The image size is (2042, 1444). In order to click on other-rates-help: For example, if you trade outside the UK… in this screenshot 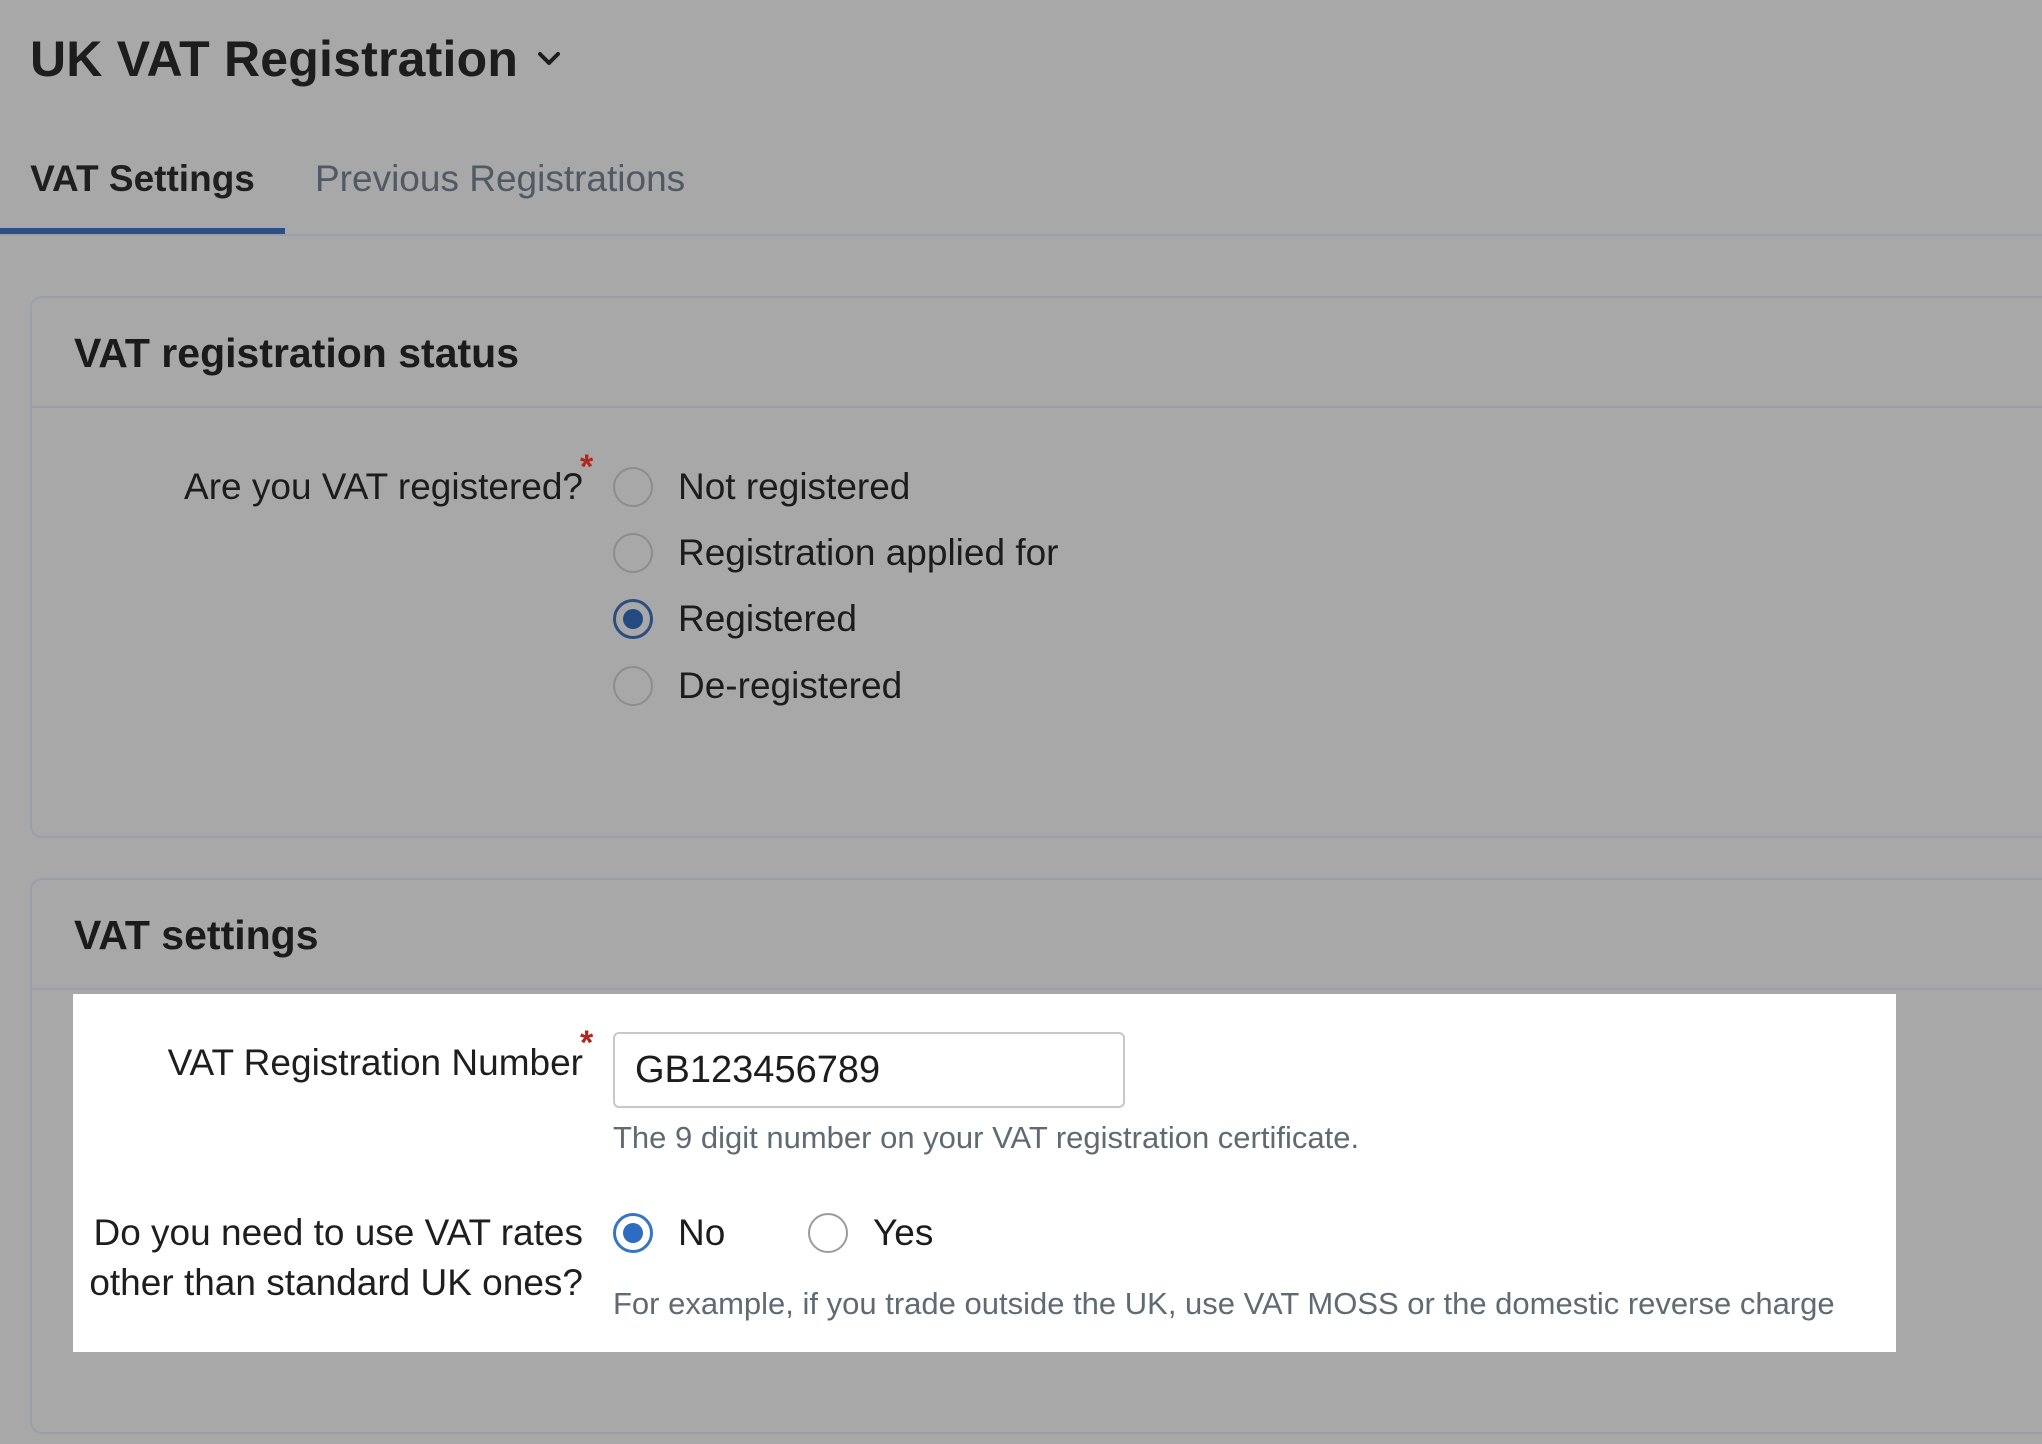, I will do `click(1224, 1303)`.